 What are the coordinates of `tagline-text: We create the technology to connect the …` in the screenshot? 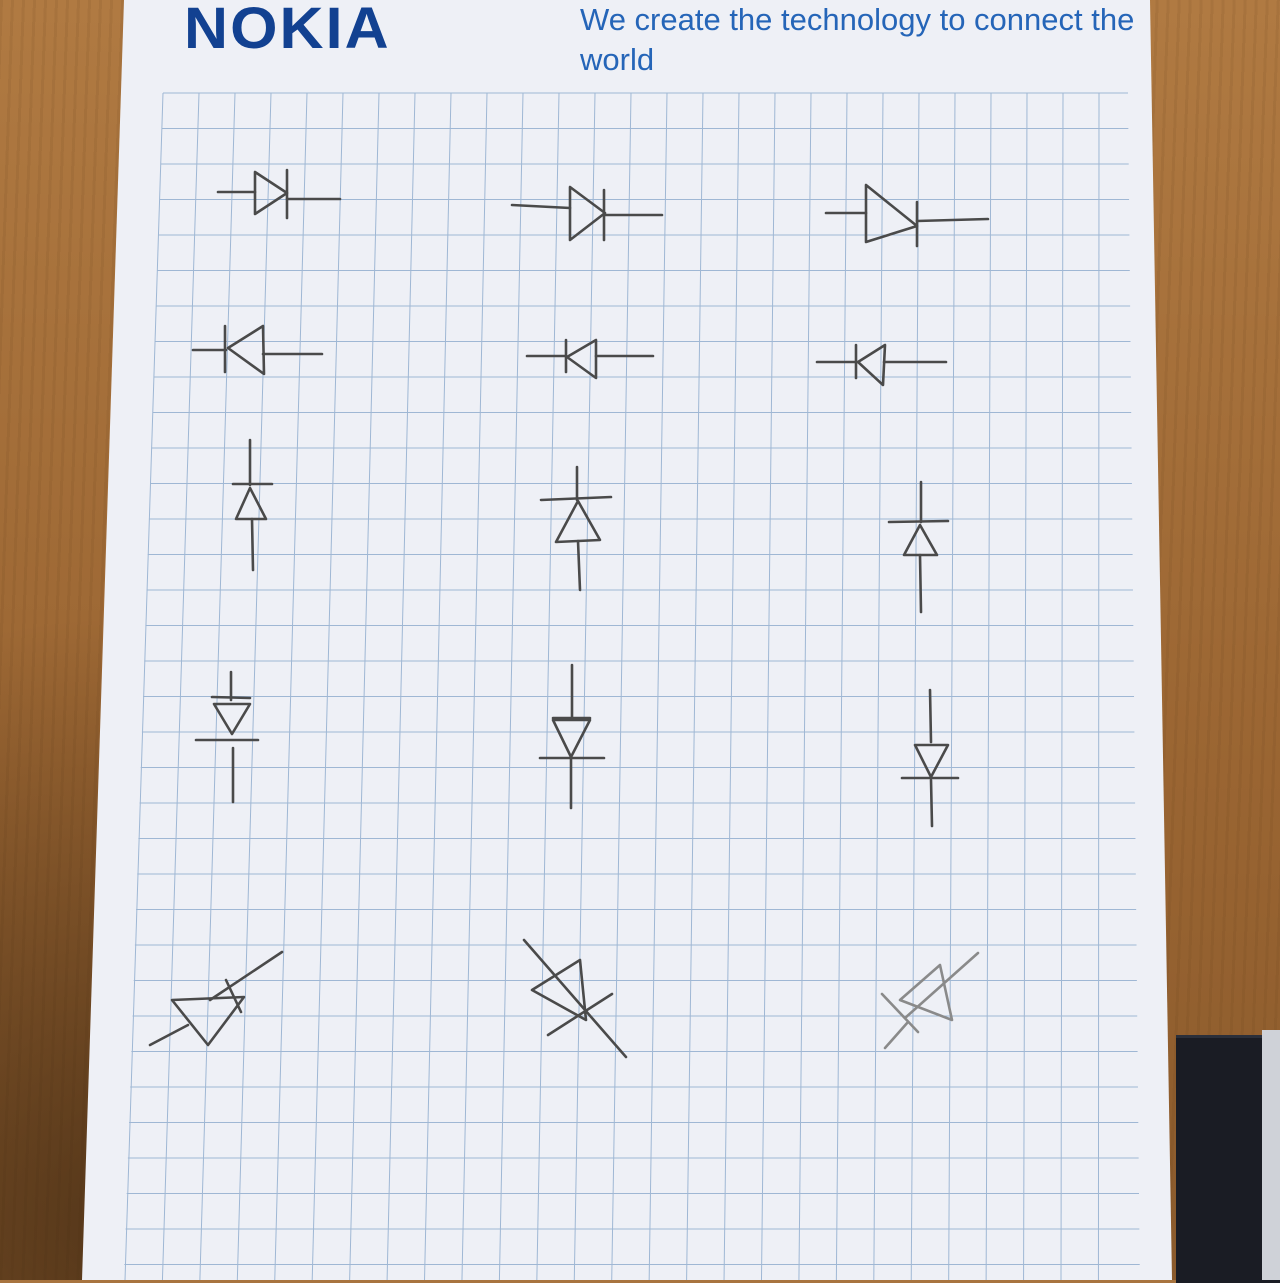 It's located at (857, 39).